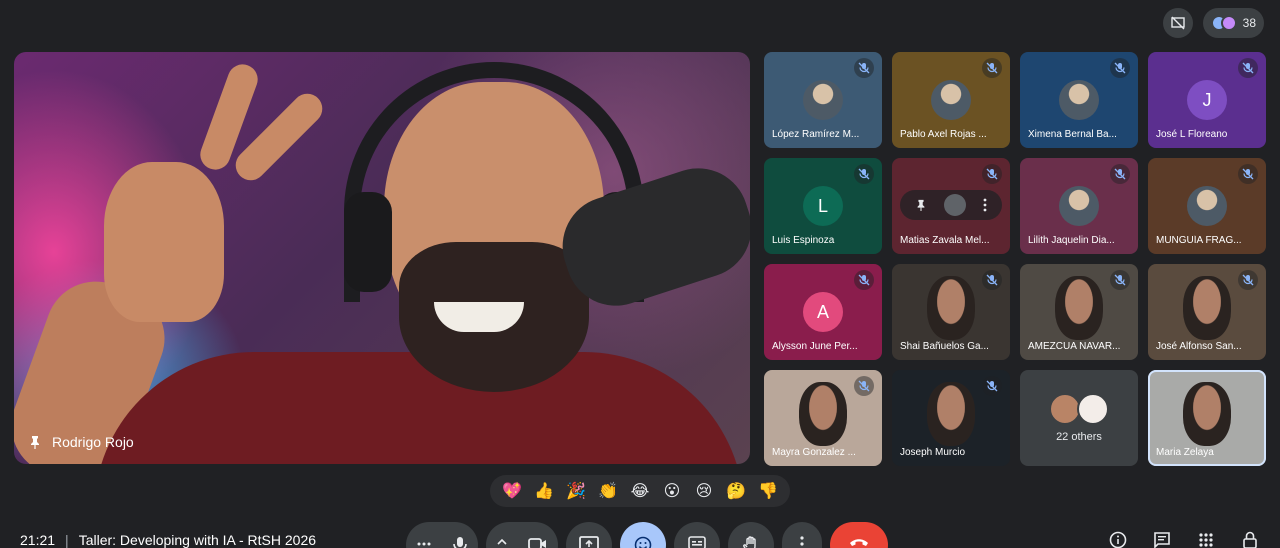 Image resolution: width=1280 pixels, height=548 pixels. I want to click on reaction-emoji: 💖, so click(512, 491).